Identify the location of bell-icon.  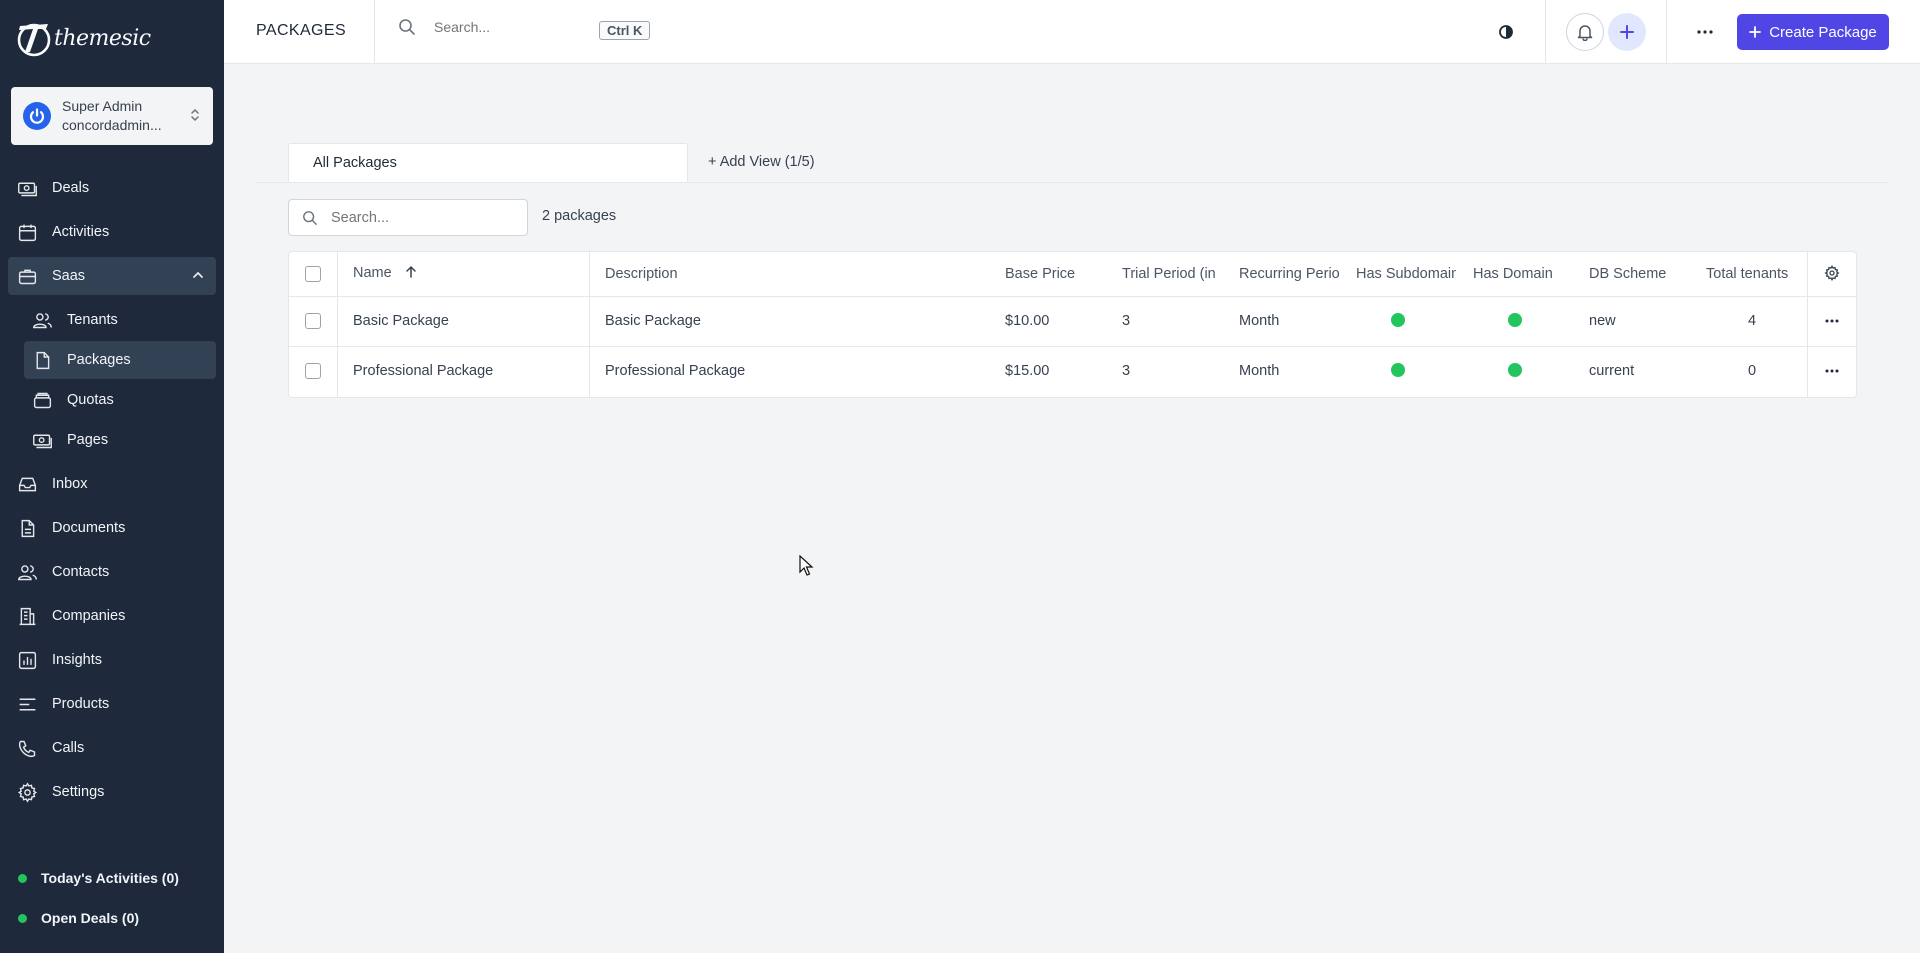
(1585, 33).